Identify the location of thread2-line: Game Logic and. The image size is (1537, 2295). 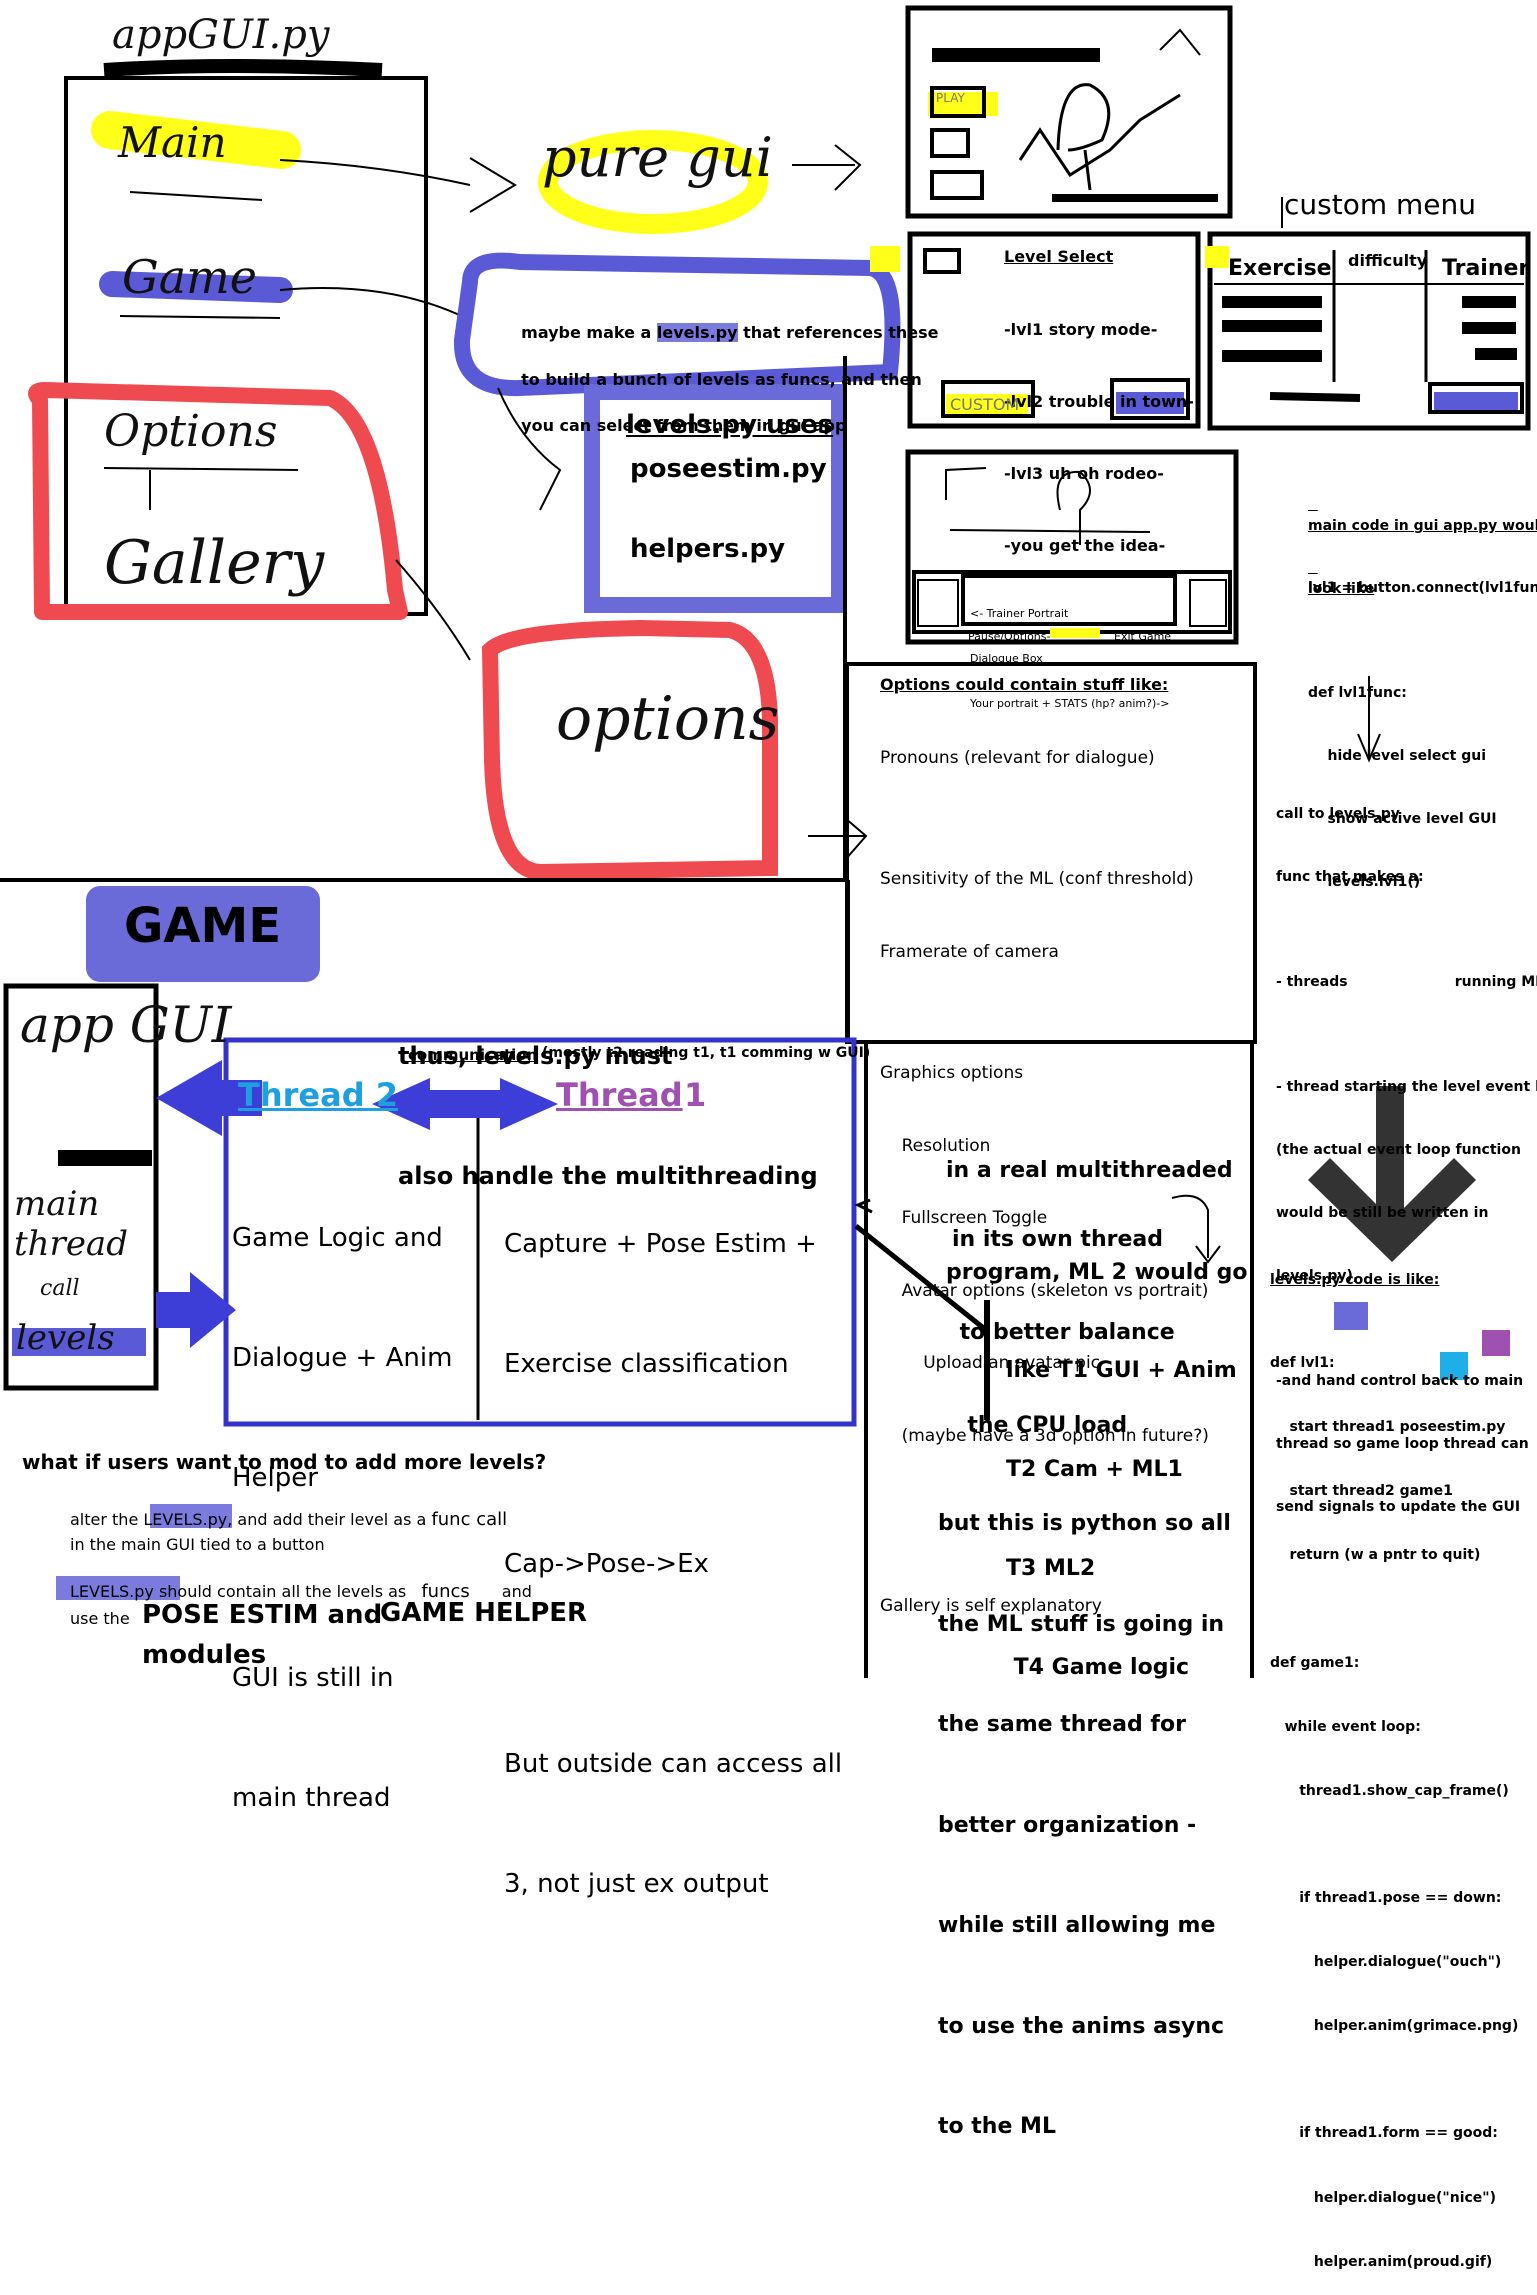
(337, 1238).